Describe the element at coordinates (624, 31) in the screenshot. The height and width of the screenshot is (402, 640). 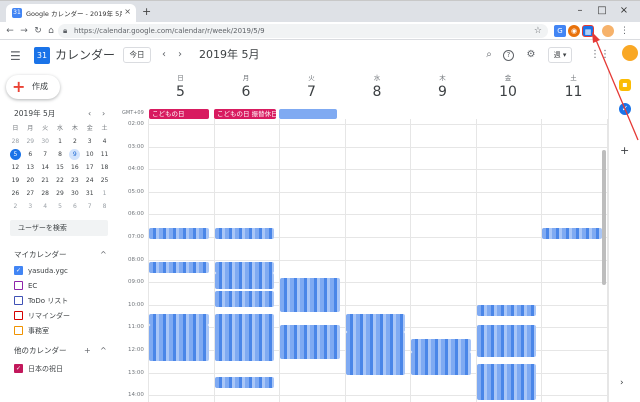
I see `browser-menu-icon: ⋮` at that location.